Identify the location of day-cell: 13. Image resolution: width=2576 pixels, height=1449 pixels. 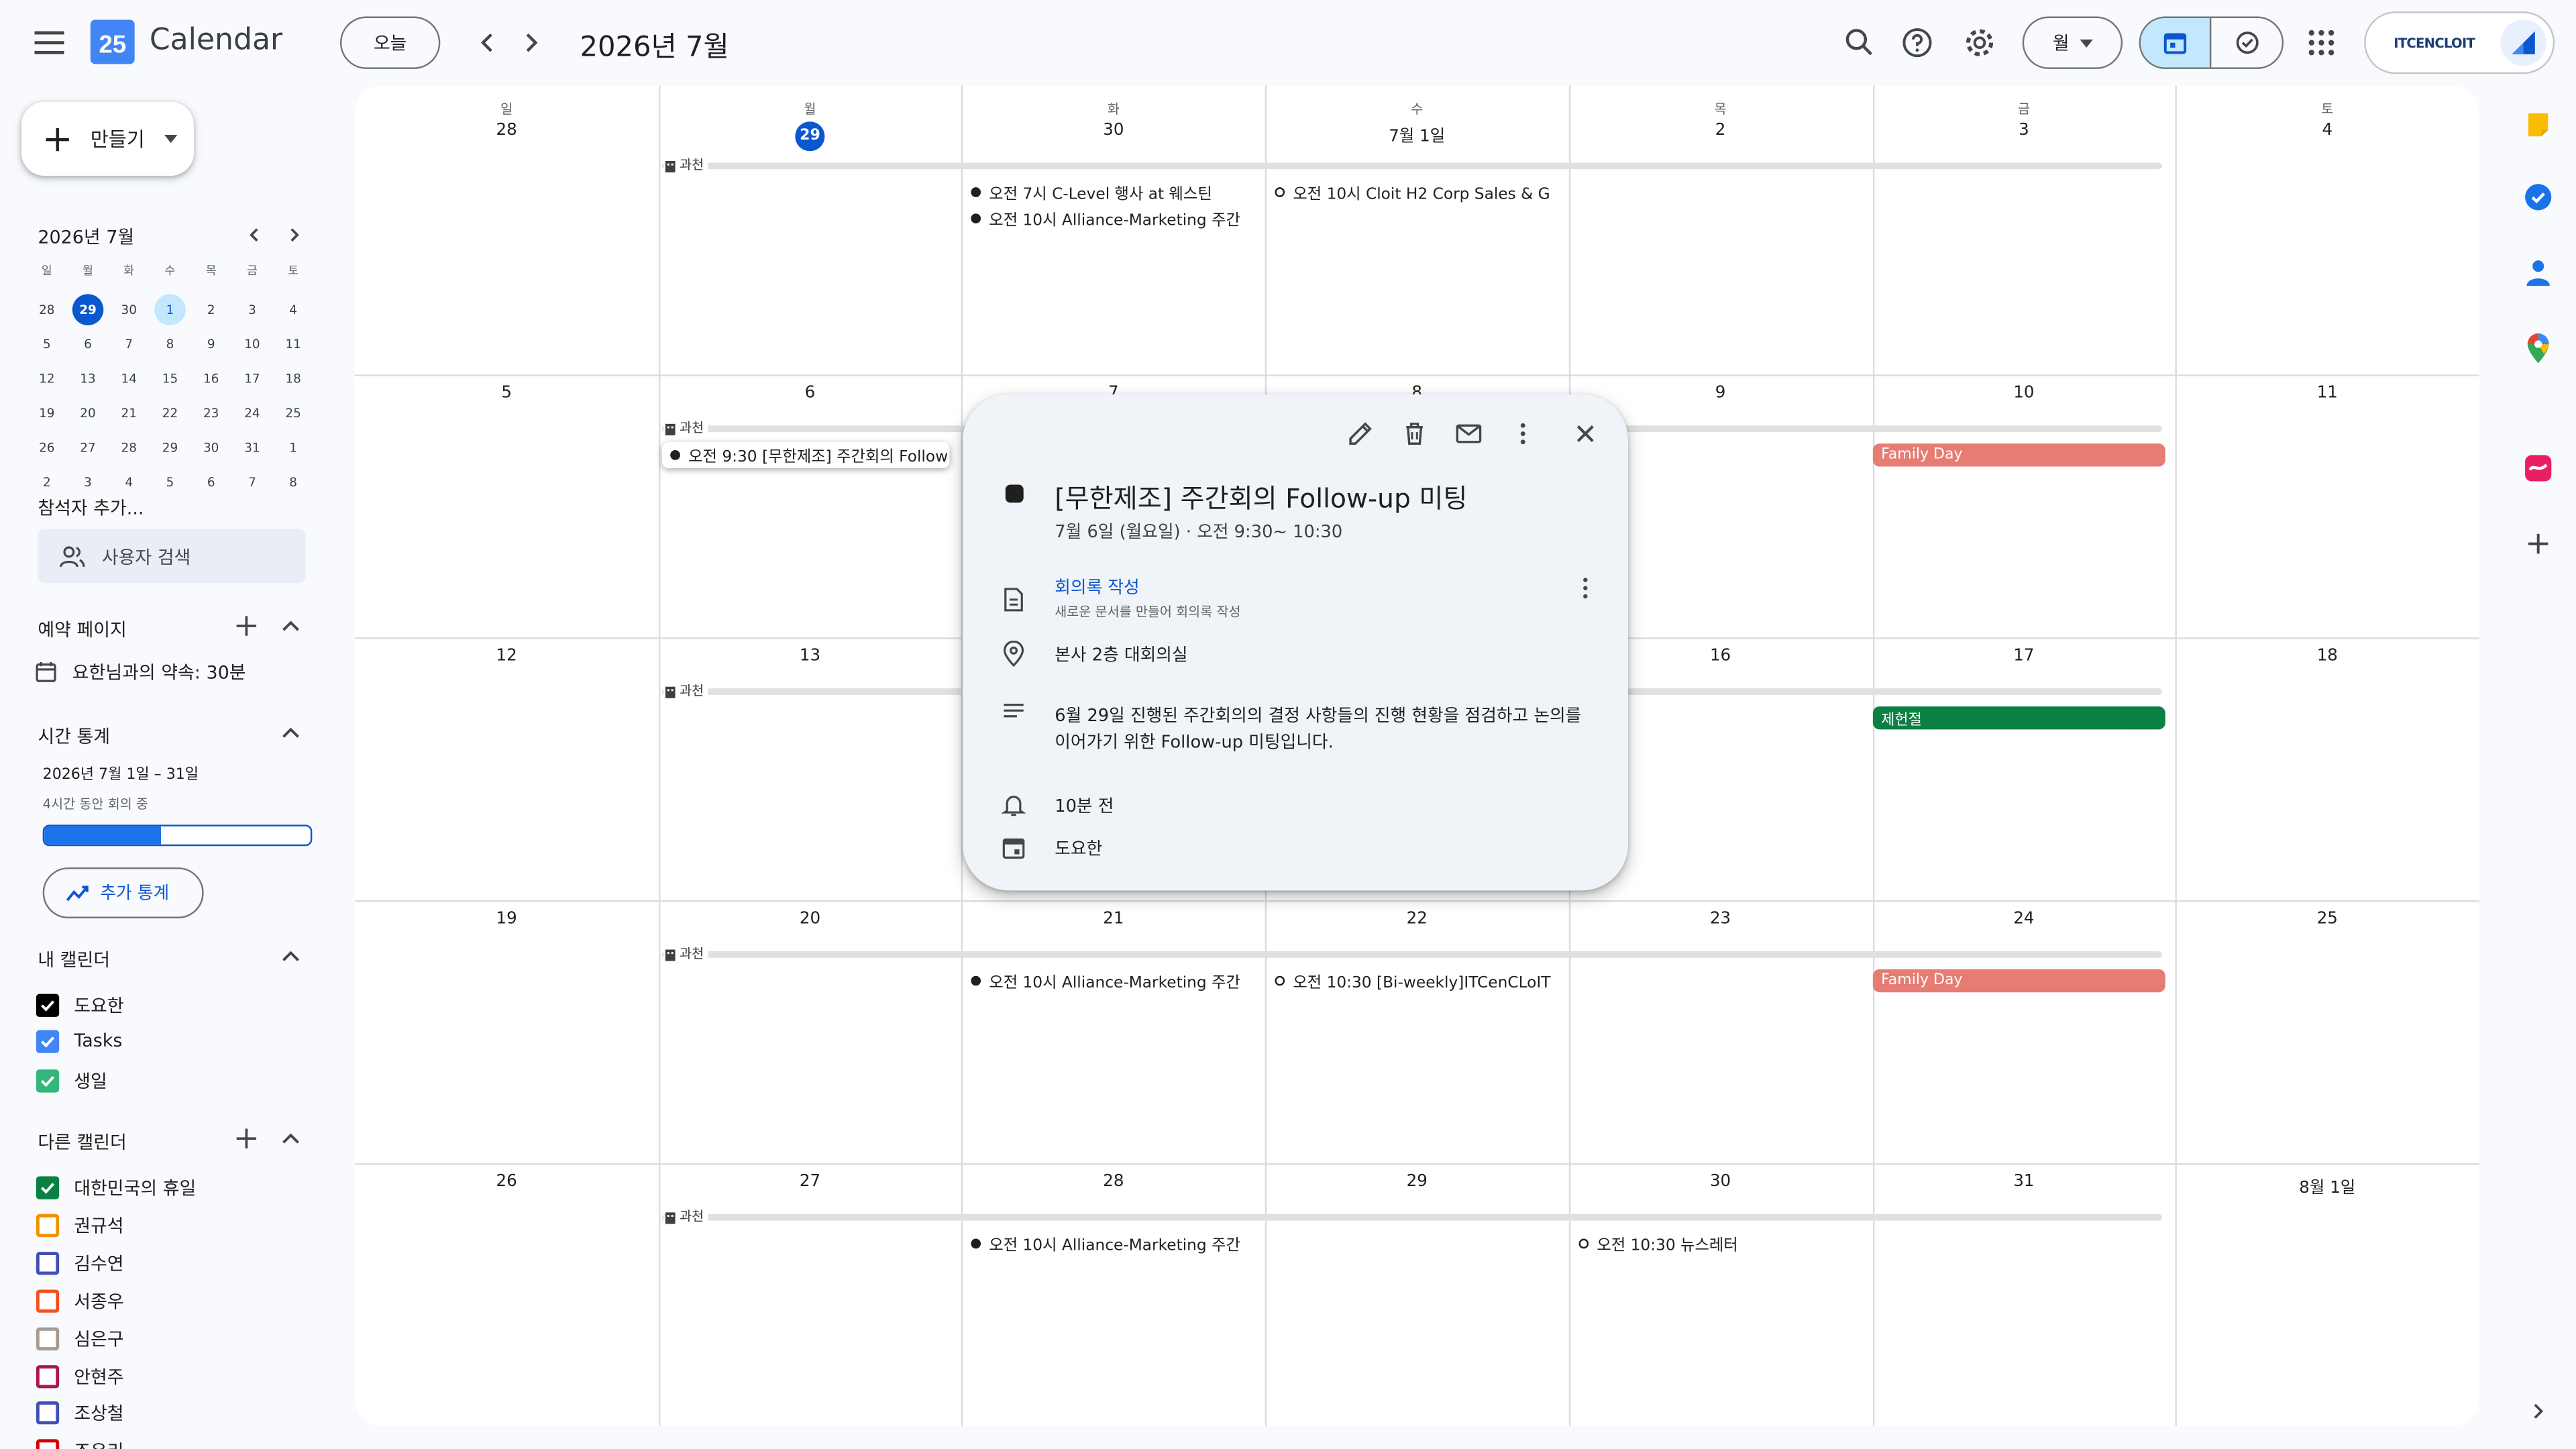
(809, 768).